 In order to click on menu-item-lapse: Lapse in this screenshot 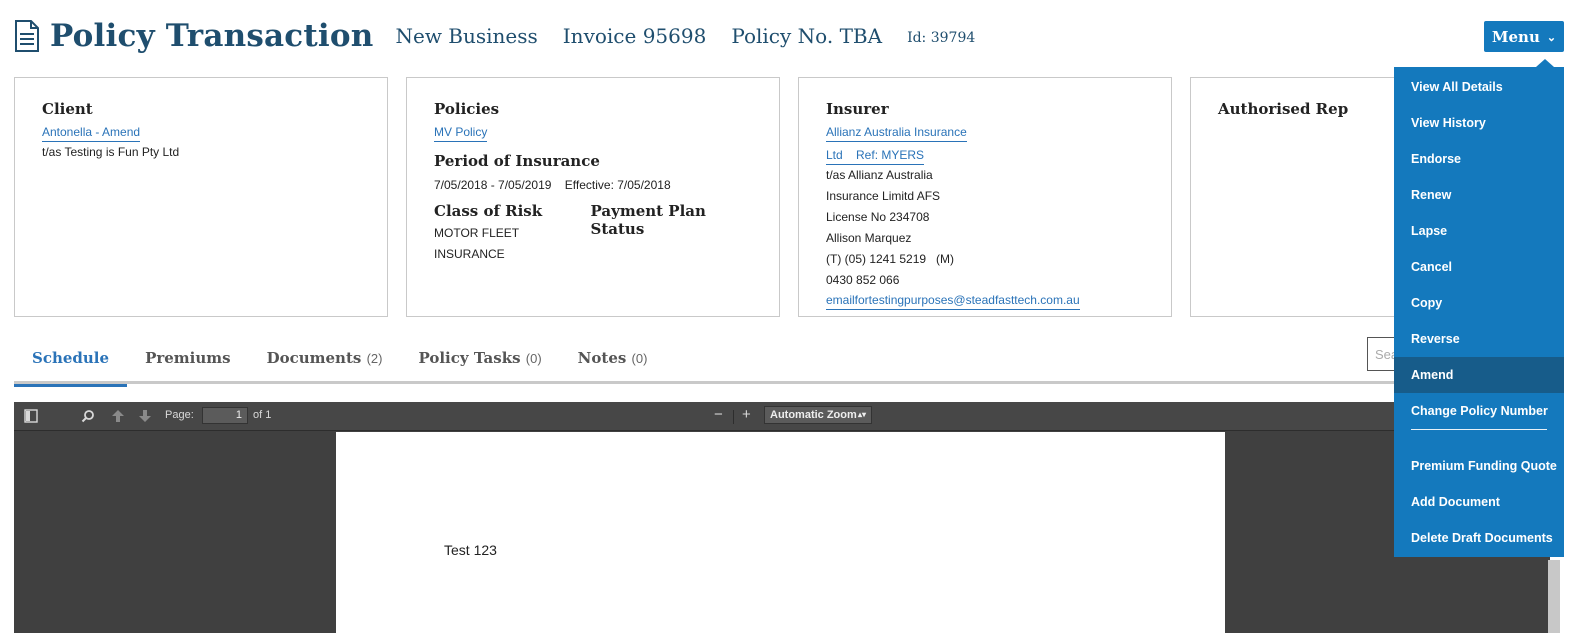, I will do `click(1479, 231)`.